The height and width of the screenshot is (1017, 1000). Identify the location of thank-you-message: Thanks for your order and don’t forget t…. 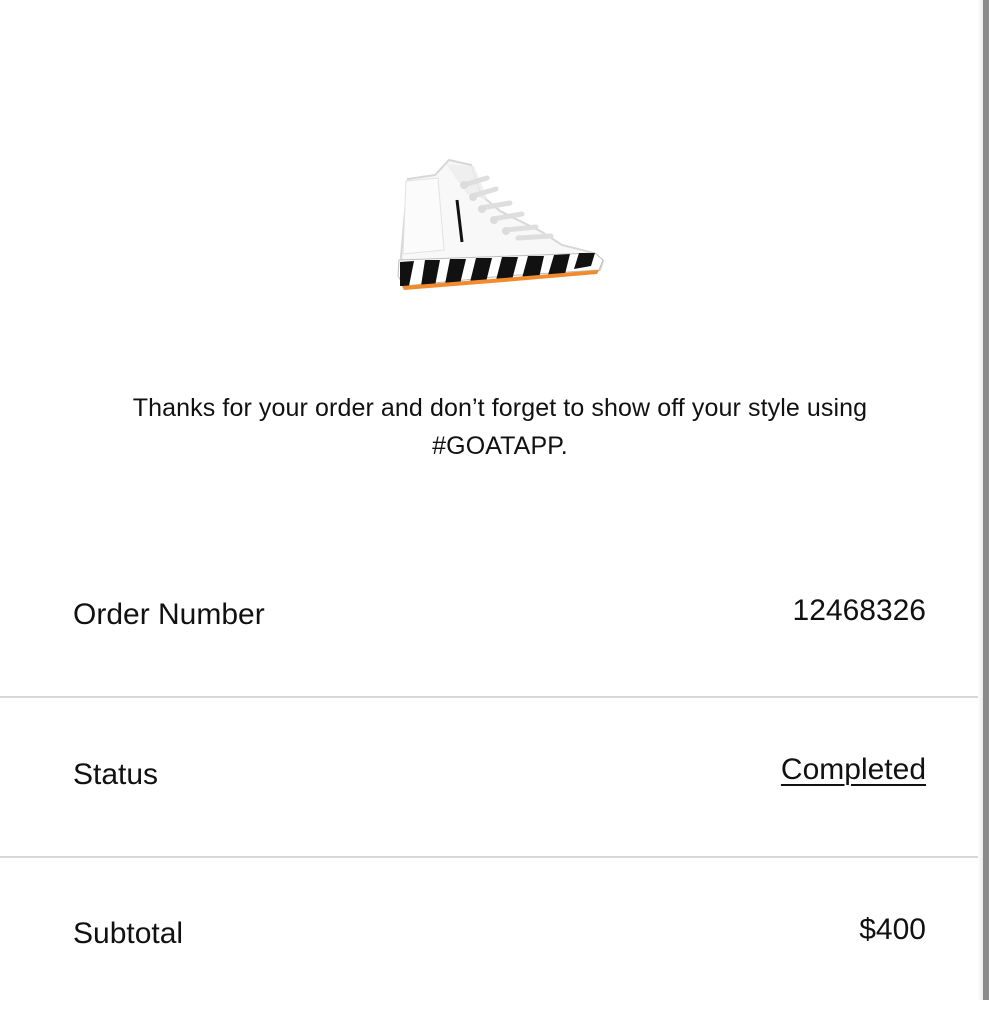
(500, 427).